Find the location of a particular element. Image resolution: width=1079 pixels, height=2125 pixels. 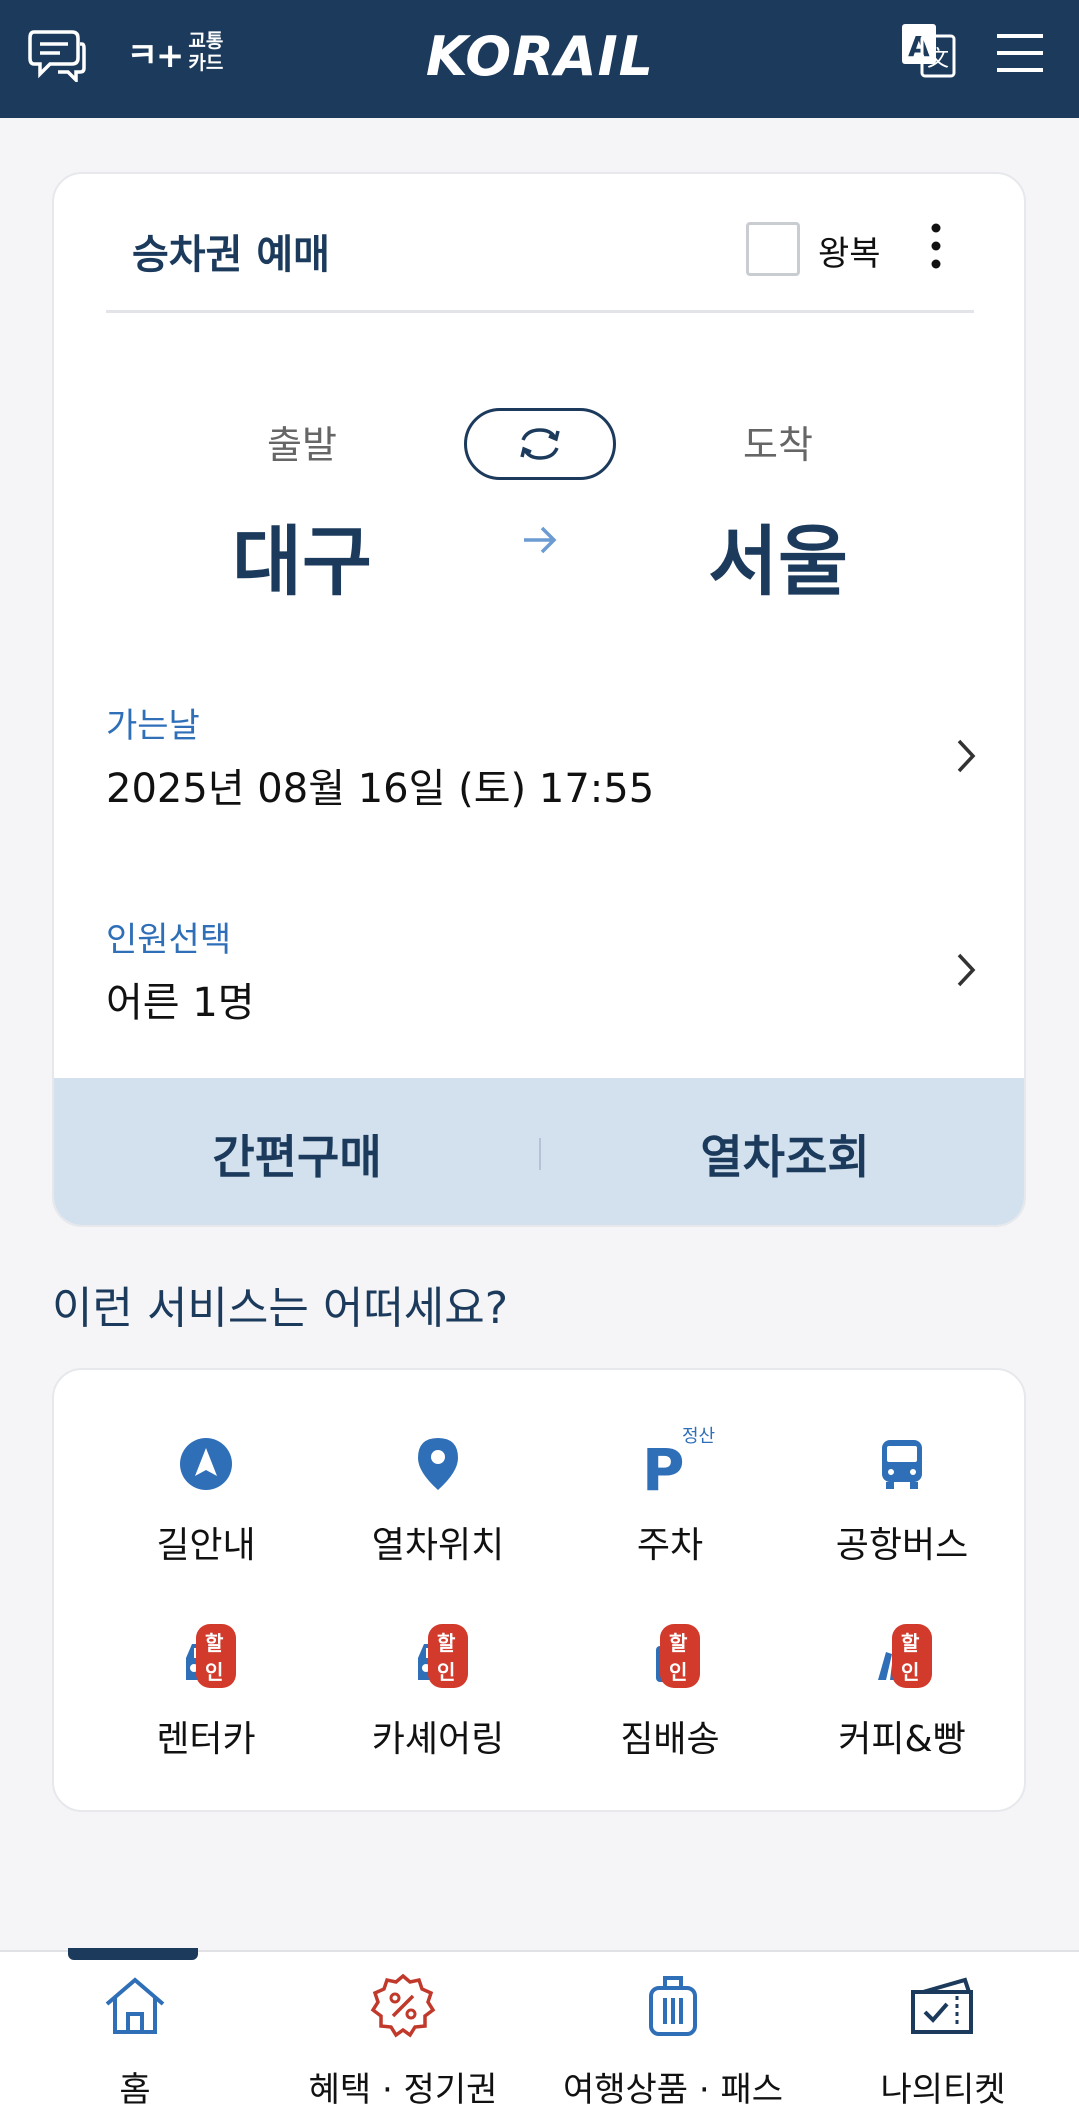

nav-item-benefits: 혜택 · 정기권 is located at coordinates (403, 2038).